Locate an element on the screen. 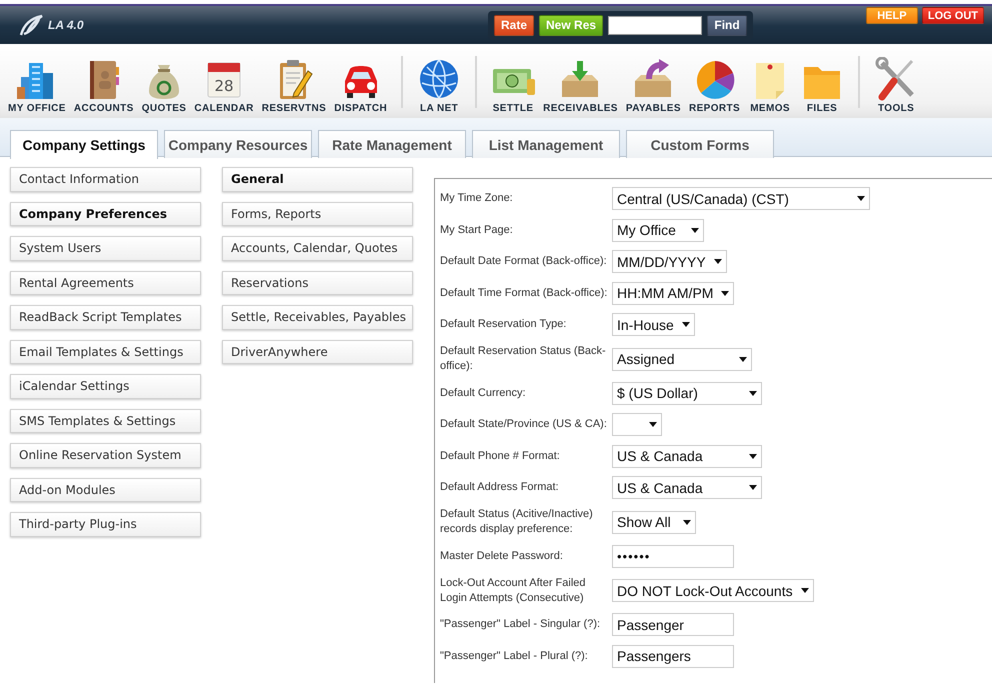 This screenshot has height=689, width=992. toolbar-button: ACCOUNTS is located at coordinates (104, 85).